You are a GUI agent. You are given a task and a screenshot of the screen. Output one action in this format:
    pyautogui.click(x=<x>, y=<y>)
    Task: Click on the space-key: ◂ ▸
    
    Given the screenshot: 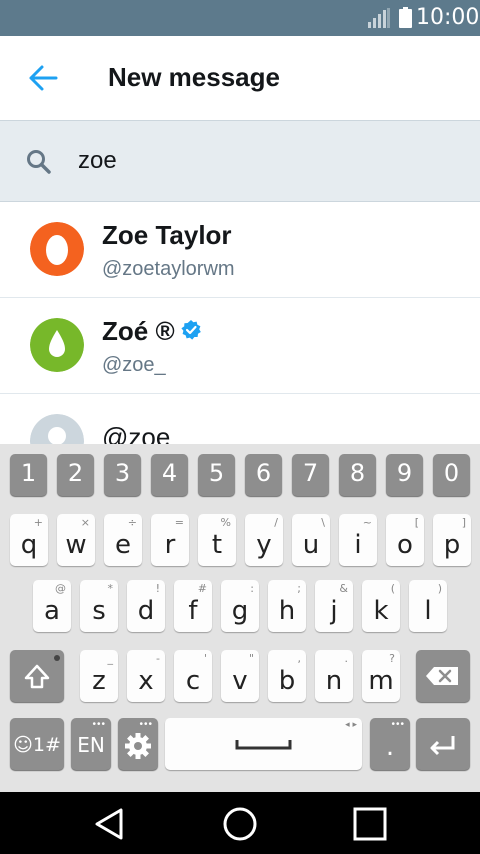 What is the action you would take?
    pyautogui.click(x=263, y=744)
    